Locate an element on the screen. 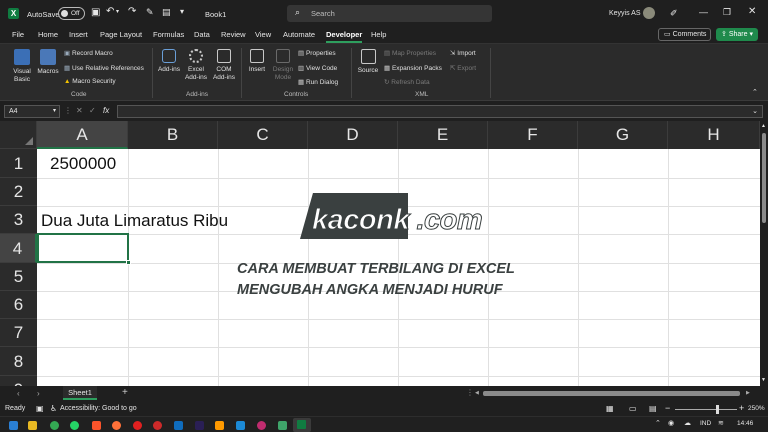  formula-input: ⌄ is located at coordinates (440, 111).